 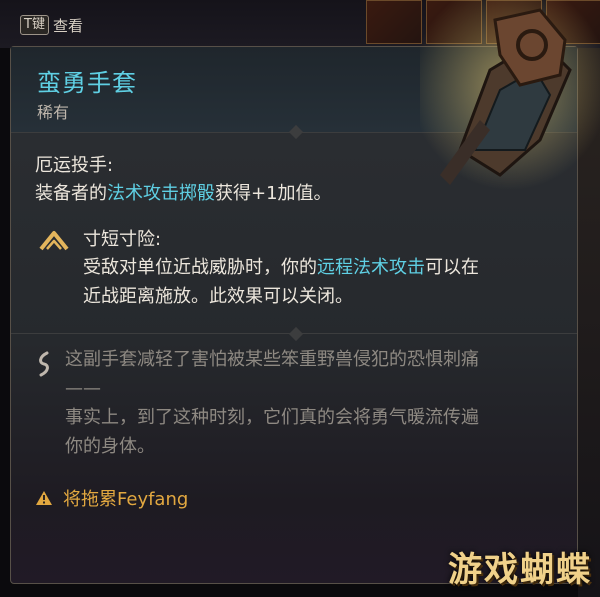 I want to click on property-text: 装备者的法术攻击掷骰获得+1加值。, so click(x=183, y=193).